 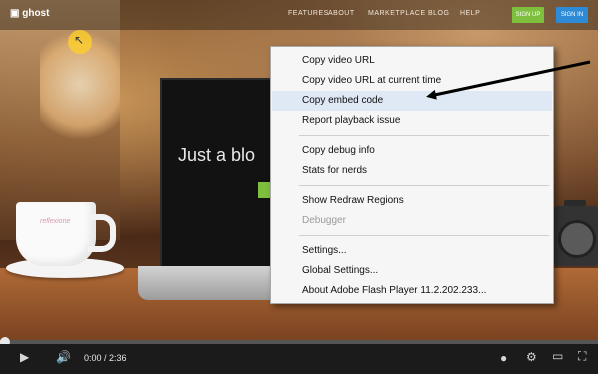 I want to click on nav-link-marketplace: MARKETPLACE, so click(x=397, y=13).